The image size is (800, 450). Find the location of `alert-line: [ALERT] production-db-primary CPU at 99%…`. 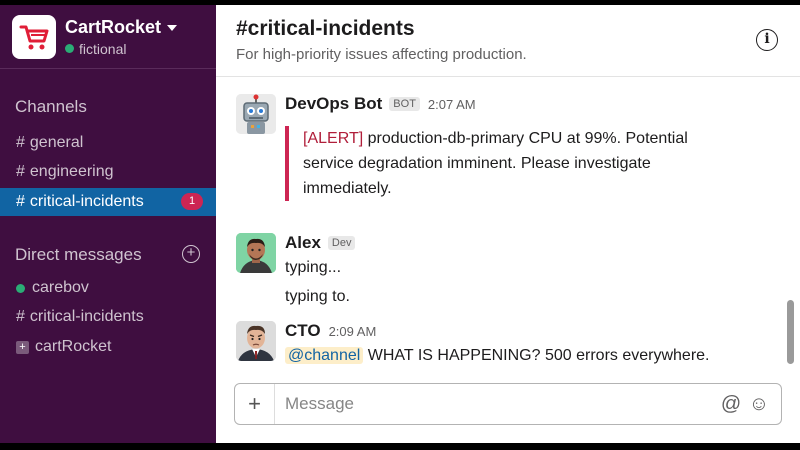

alert-line: [ALERT] production-db-primary CPU at 99%… is located at coordinates (514, 138).